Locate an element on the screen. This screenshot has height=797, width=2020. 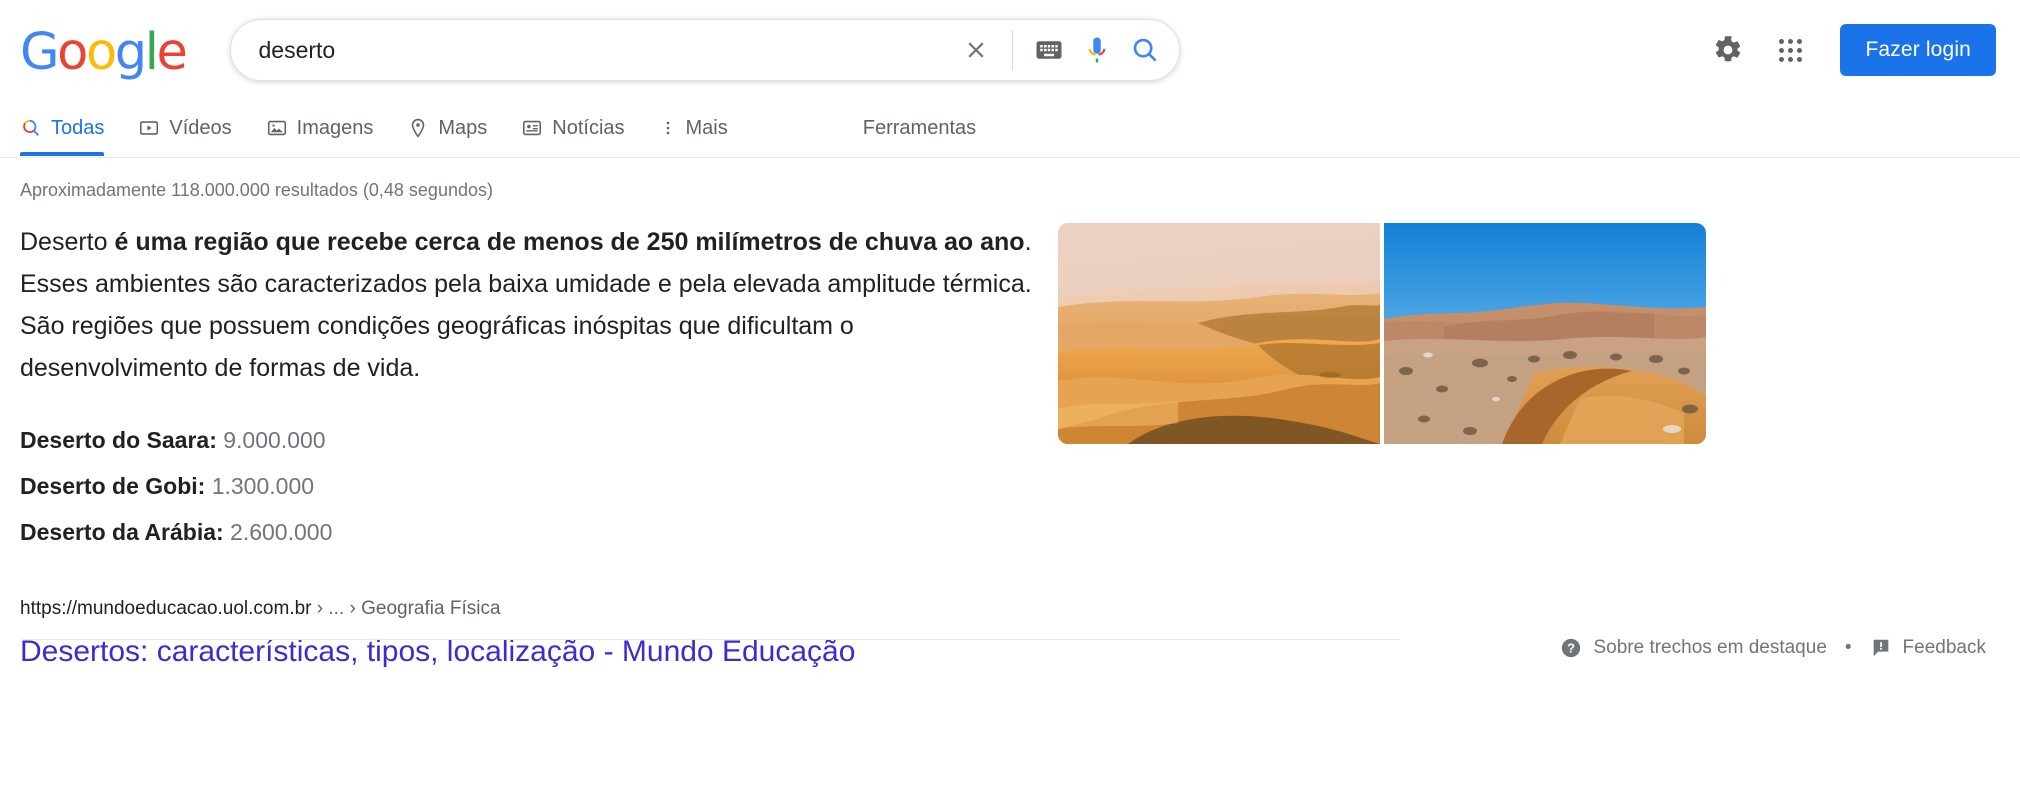
keyboard-icon is located at coordinates (1048, 50).